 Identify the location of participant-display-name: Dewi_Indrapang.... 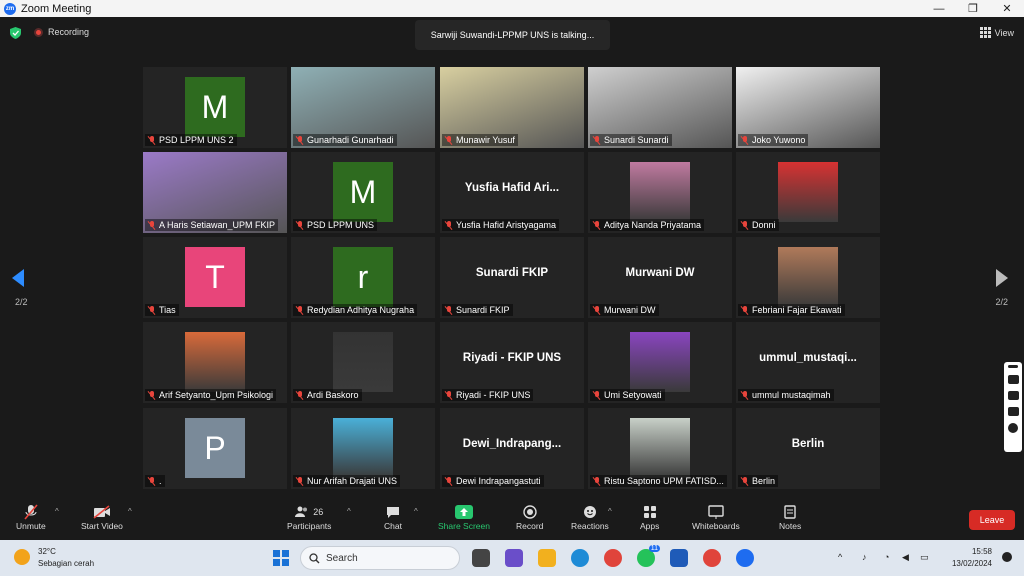
(512, 444).